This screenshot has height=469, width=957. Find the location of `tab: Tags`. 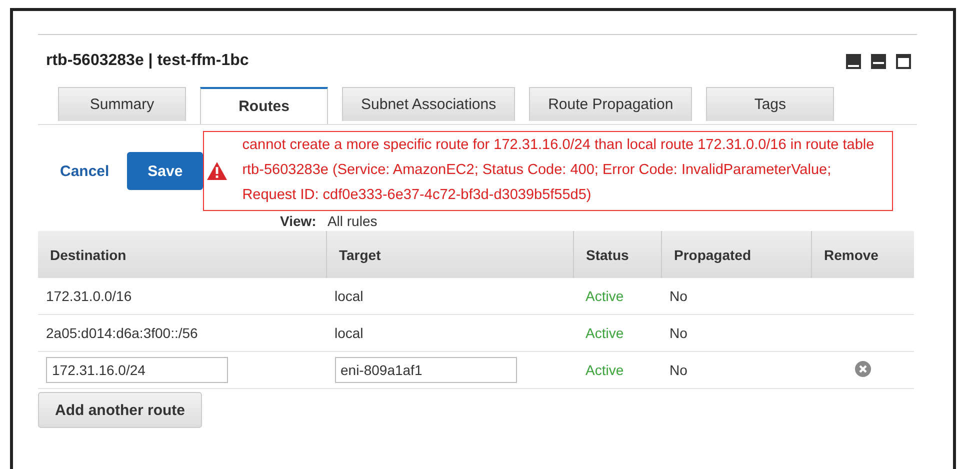

tab: Tags is located at coordinates (770, 104).